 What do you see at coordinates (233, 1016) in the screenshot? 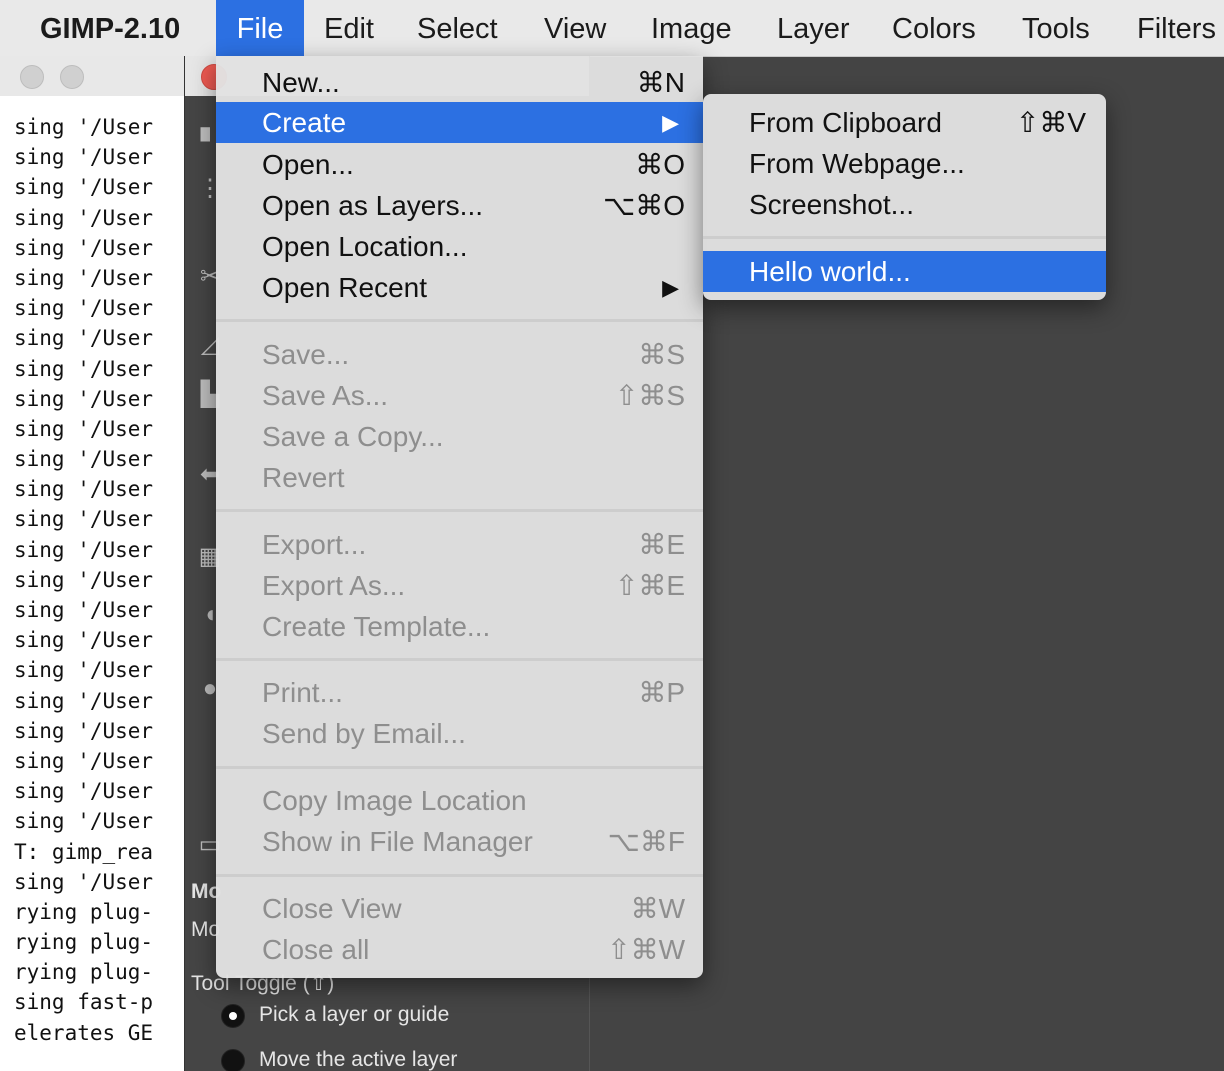
I see `pick-layer-radio` at bounding box center [233, 1016].